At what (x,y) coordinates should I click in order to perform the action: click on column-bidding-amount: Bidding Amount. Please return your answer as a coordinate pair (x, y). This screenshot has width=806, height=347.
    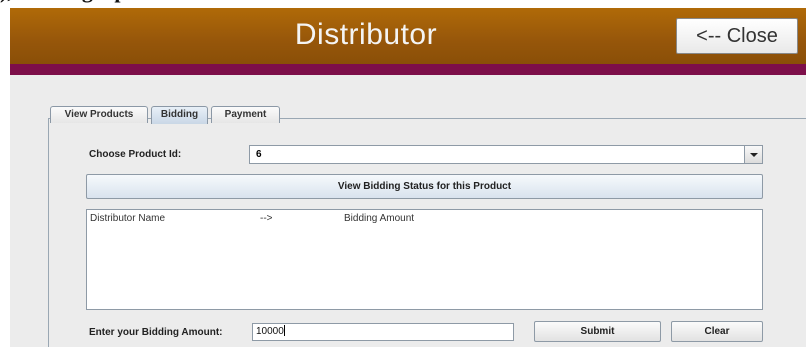
    Looking at the image, I should click on (379, 218).